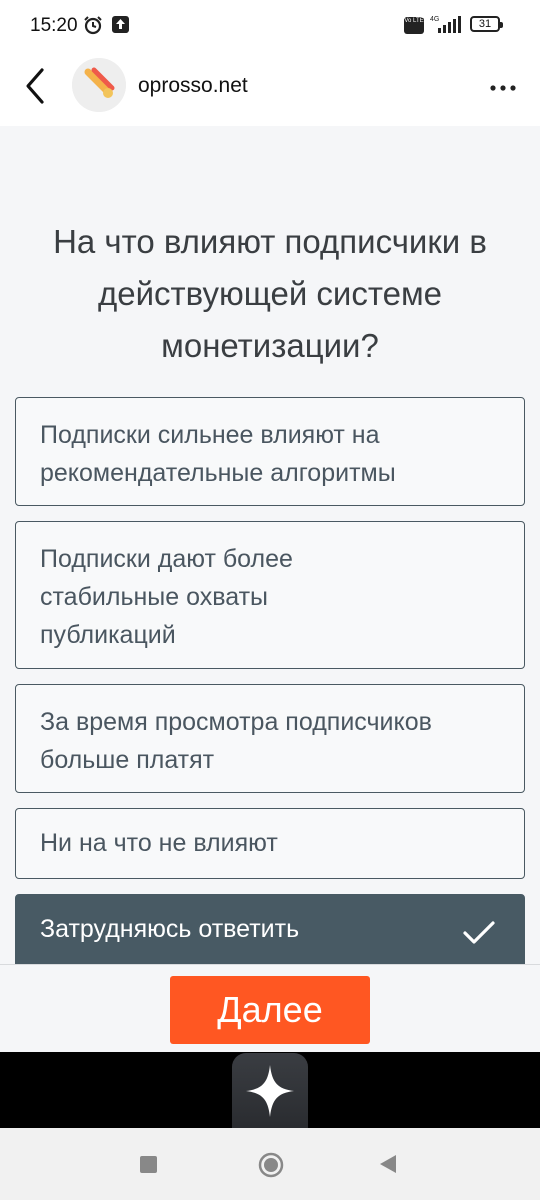 The height and width of the screenshot is (1200, 540). I want to click on sparkle-logo-icon, so click(270, 1090).